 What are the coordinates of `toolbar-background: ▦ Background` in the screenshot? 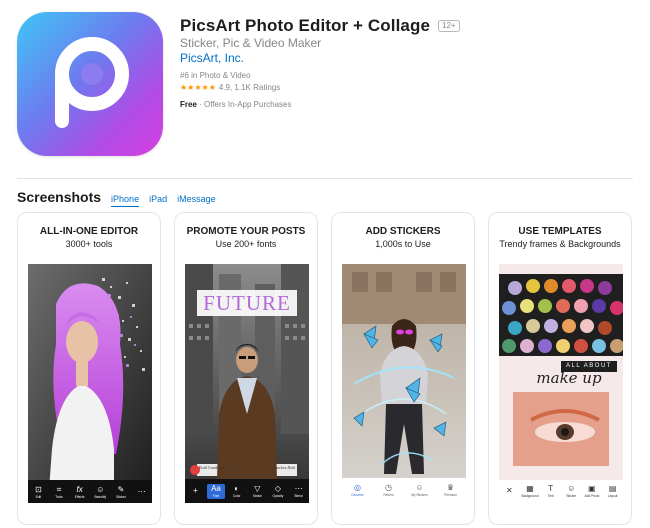 It's located at (530, 491).